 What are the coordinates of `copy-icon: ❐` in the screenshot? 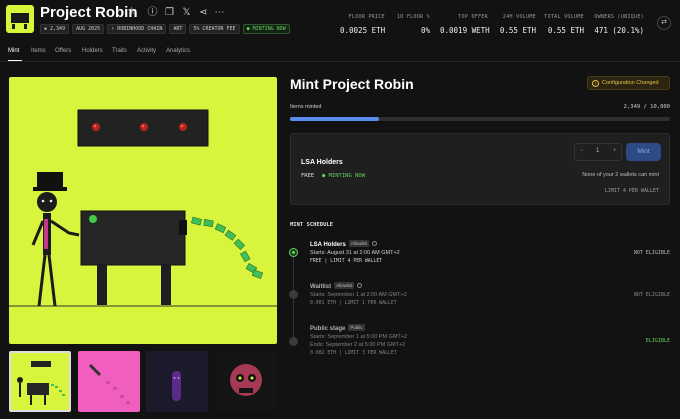 It's located at (169, 12).